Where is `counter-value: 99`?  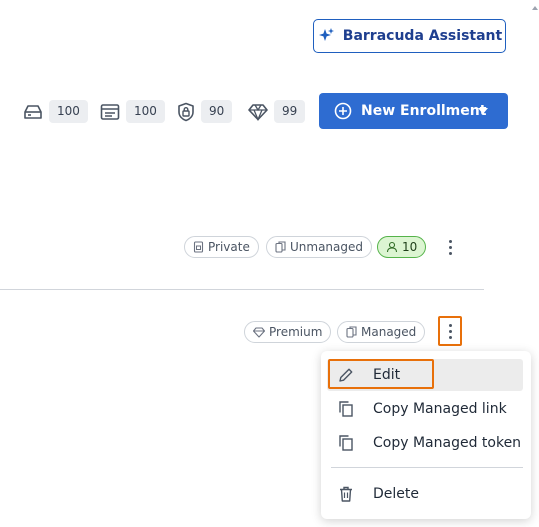 counter-value: 99 is located at coordinates (290, 111).